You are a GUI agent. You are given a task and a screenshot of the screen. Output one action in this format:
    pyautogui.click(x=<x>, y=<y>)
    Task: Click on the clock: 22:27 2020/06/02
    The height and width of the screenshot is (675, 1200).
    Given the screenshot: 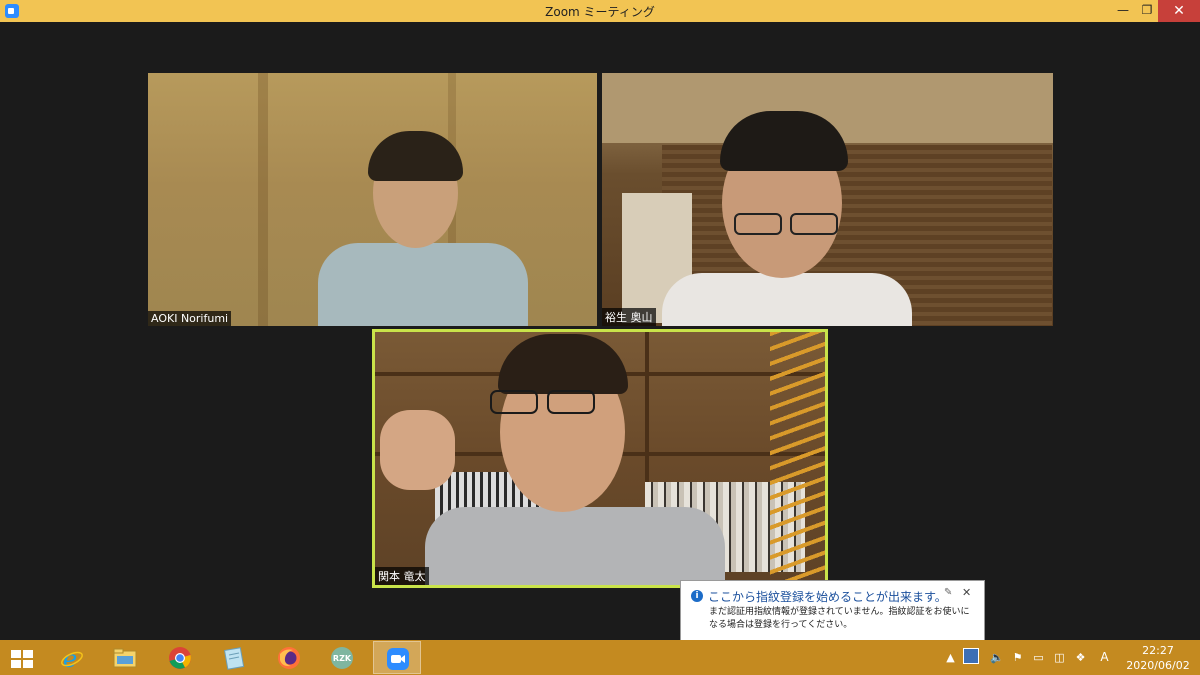 What is the action you would take?
    pyautogui.click(x=1158, y=658)
    